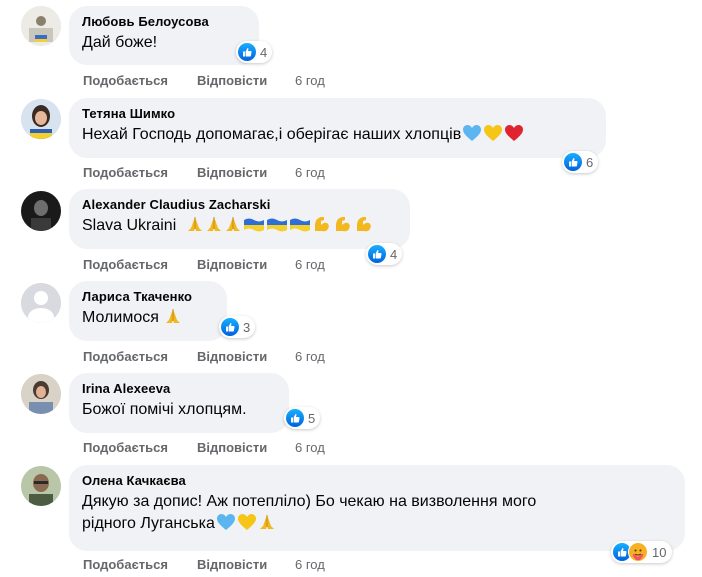  I want to click on comment-bubble: Любовь Белоусова Дай боже!, so click(164, 35).